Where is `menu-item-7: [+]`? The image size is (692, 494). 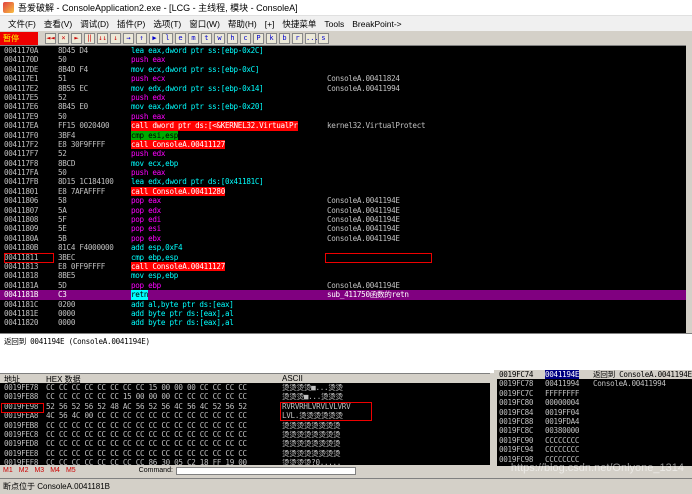 menu-item-7: [+] is located at coordinates (270, 24).